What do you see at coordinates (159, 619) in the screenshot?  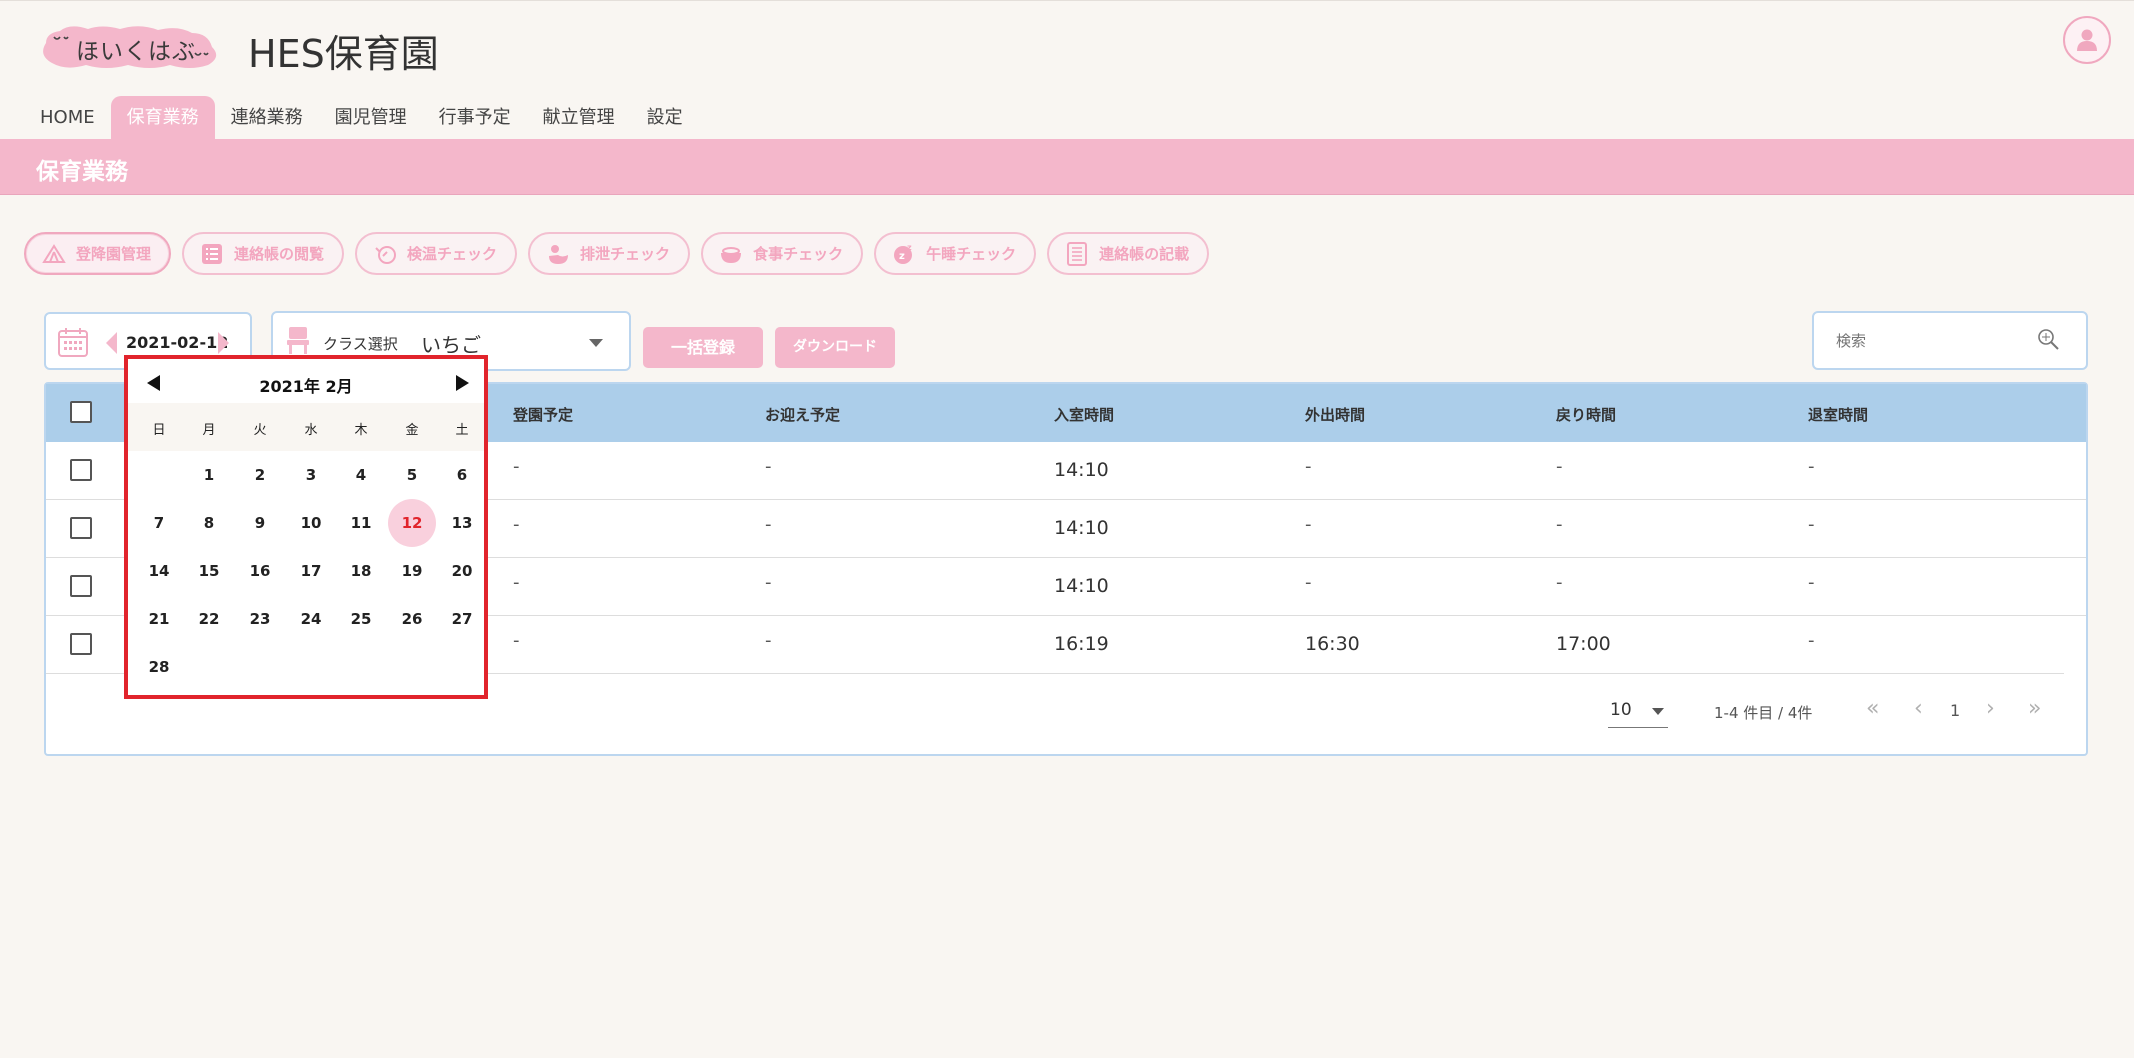 I see `calendar-day: 21` at bounding box center [159, 619].